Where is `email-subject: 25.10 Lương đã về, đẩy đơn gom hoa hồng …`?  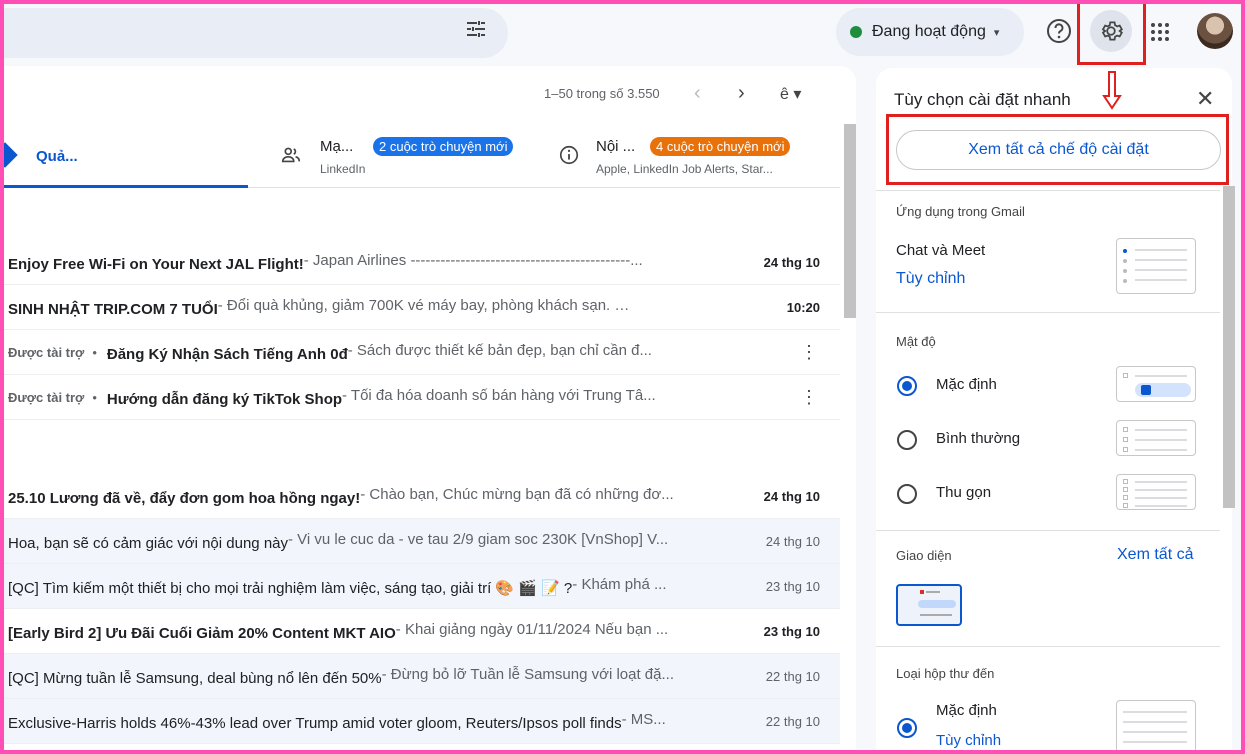 email-subject: 25.10 Lương đã về, đẩy đơn gom hoa hồng … is located at coordinates (184, 498).